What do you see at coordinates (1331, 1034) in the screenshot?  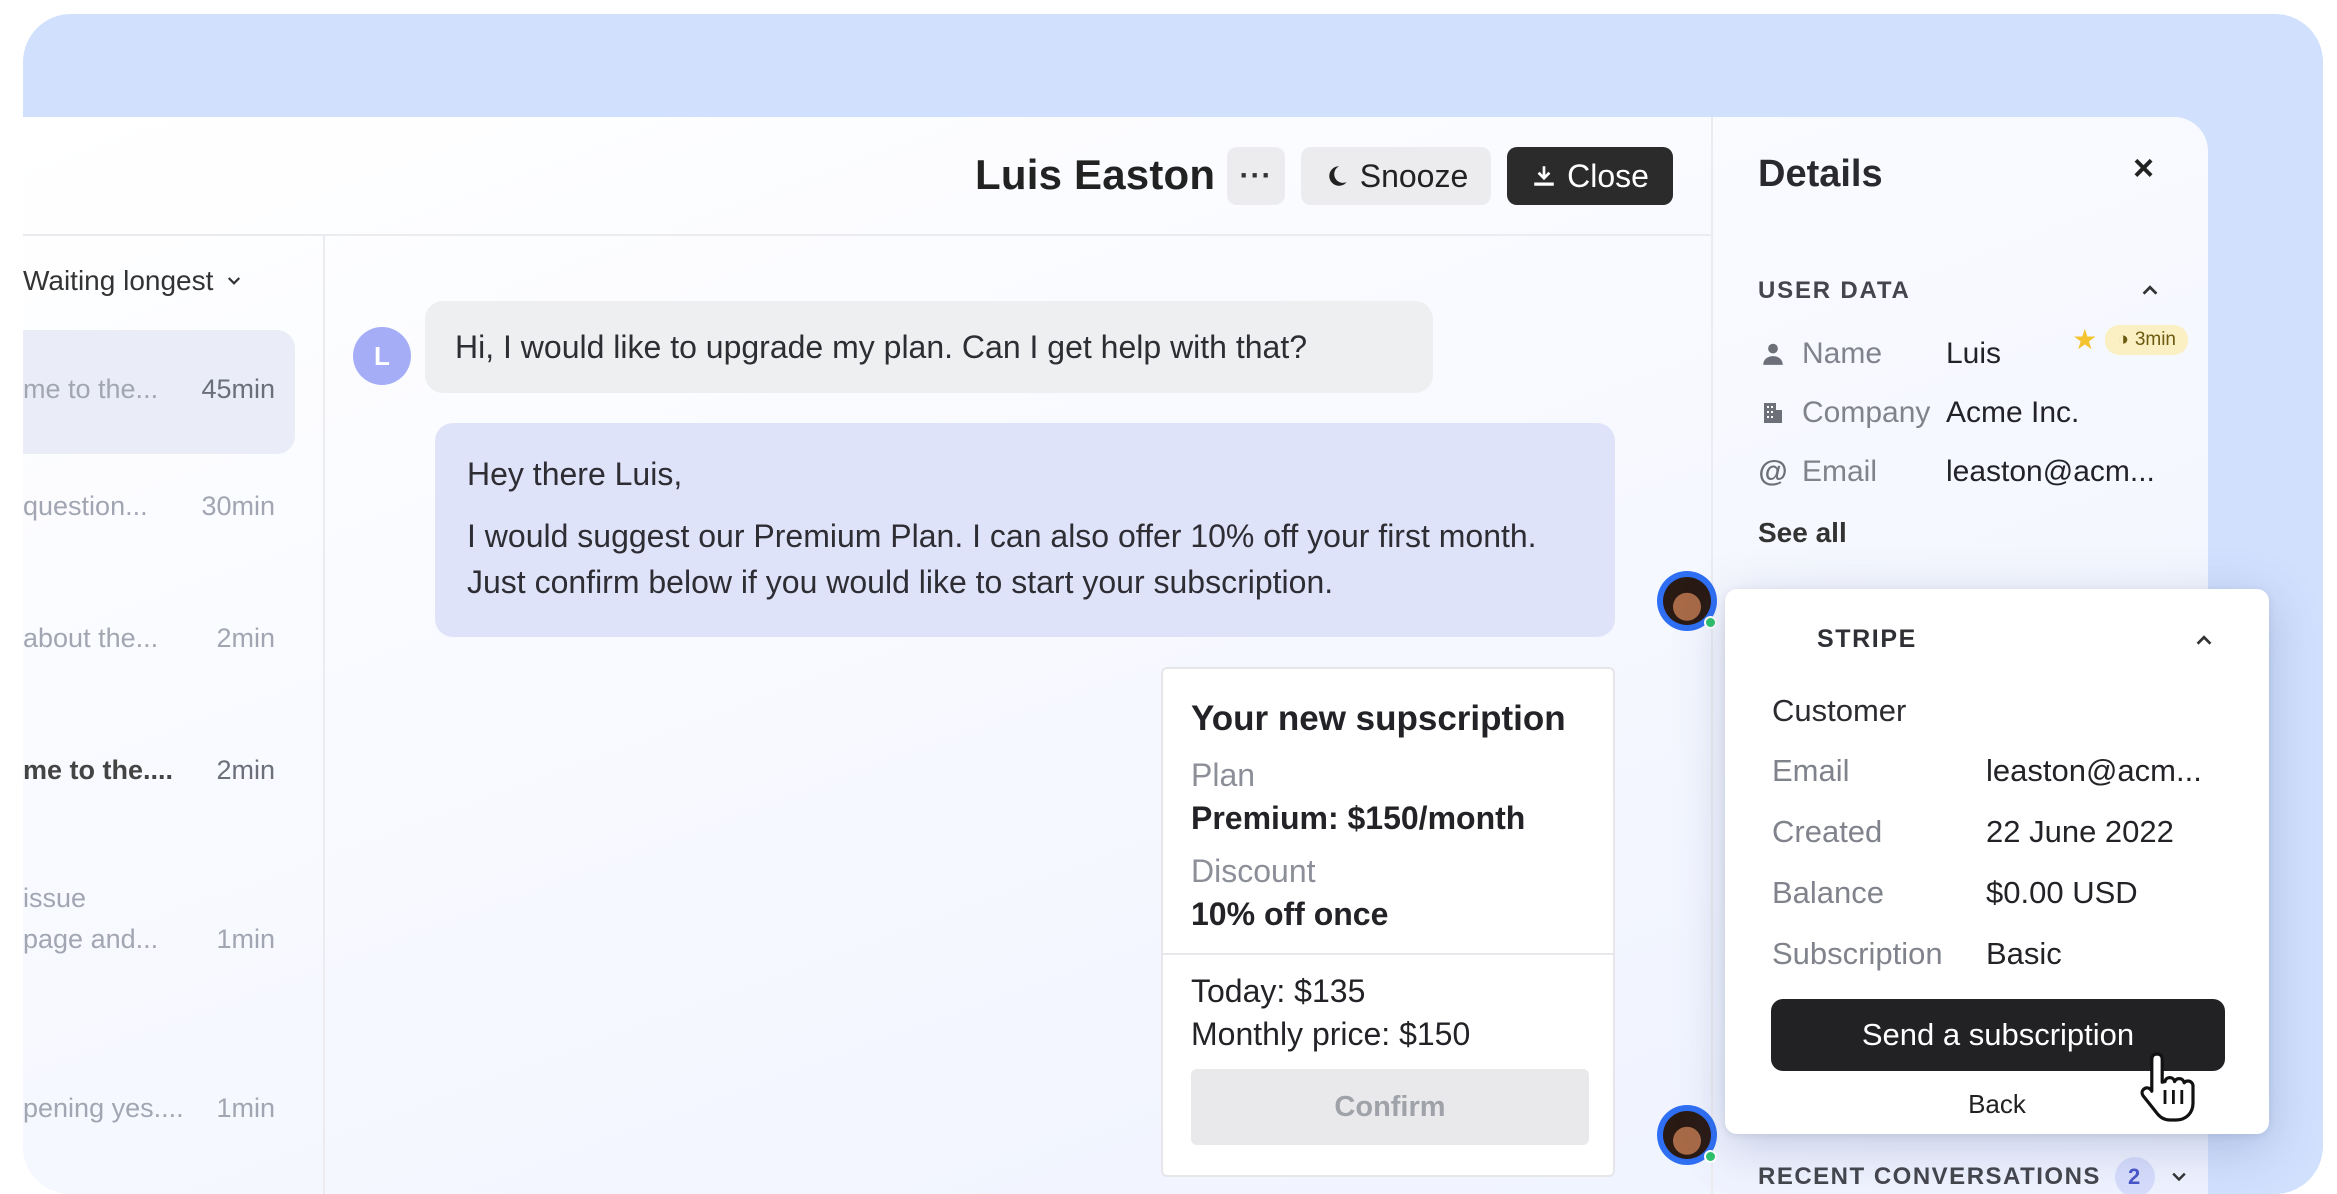 I see `monthly-price: Monthly price: $150` at bounding box center [1331, 1034].